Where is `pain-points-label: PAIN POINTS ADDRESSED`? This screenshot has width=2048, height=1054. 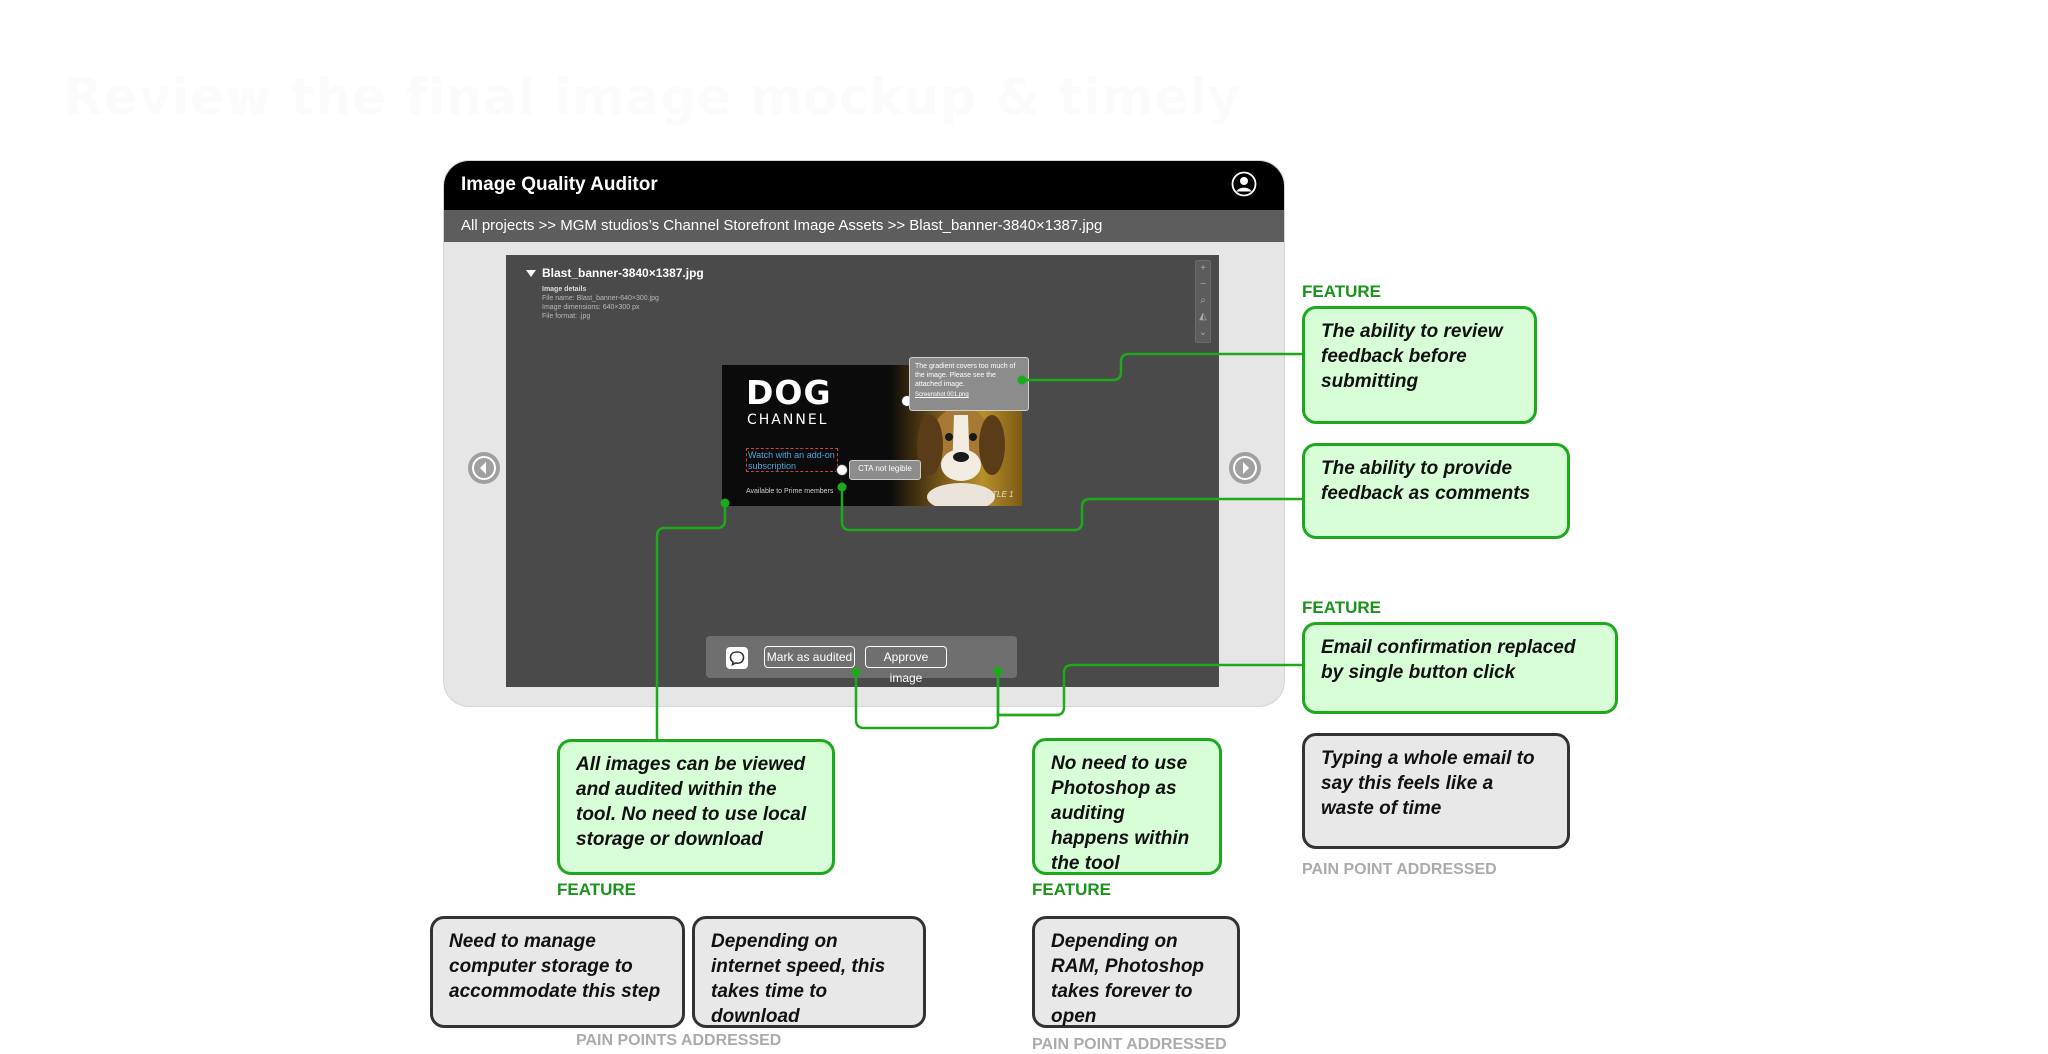 pain-points-label: PAIN POINTS ADDRESSED is located at coordinates (679, 1040).